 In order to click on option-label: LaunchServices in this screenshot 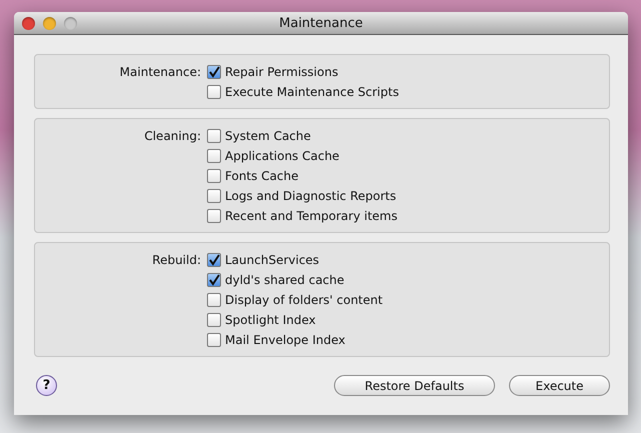, I will do `click(272, 260)`.